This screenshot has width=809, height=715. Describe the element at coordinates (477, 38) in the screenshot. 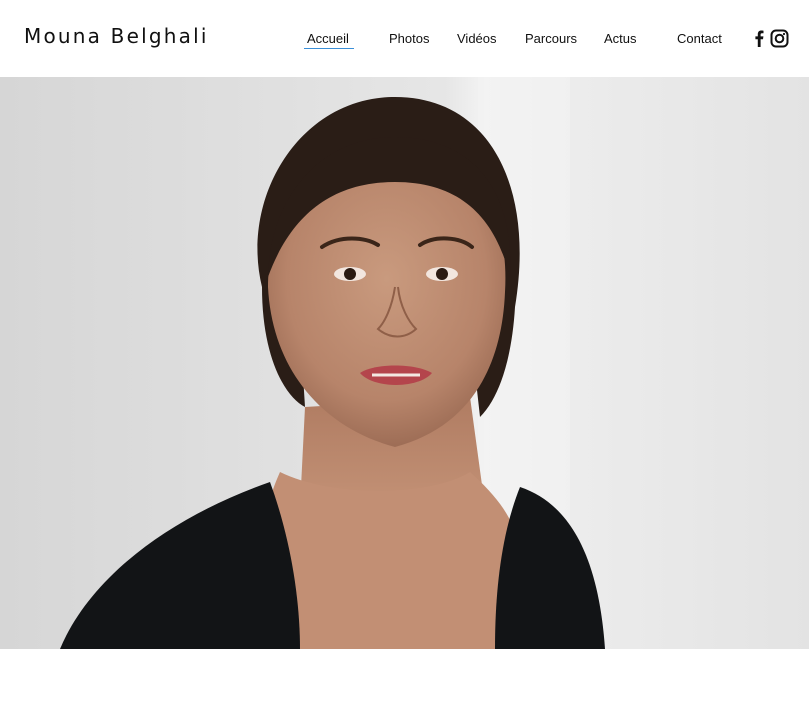

I see `nav-item-videos: Vidéos` at that location.